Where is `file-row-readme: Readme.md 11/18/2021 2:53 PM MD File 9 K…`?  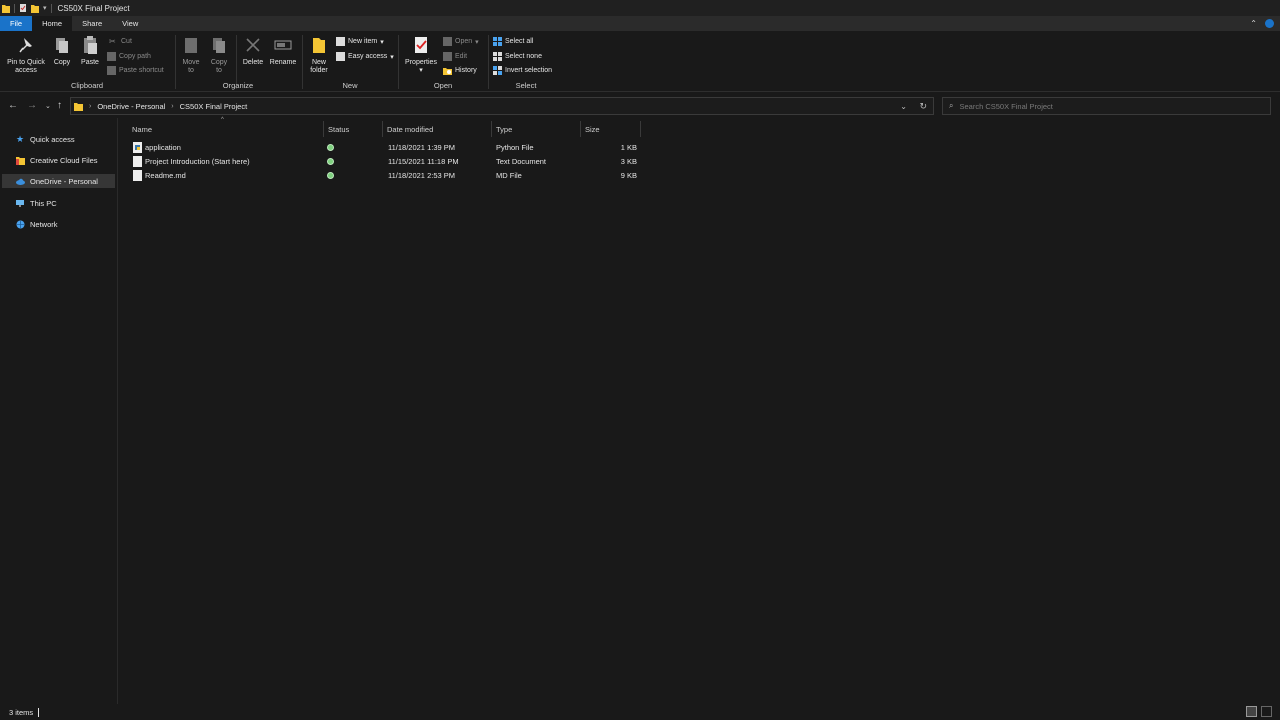 file-row-readme: Readme.md 11/18/2021 2:53 PM MD File 9 K… is located at coordinates (379, 176).